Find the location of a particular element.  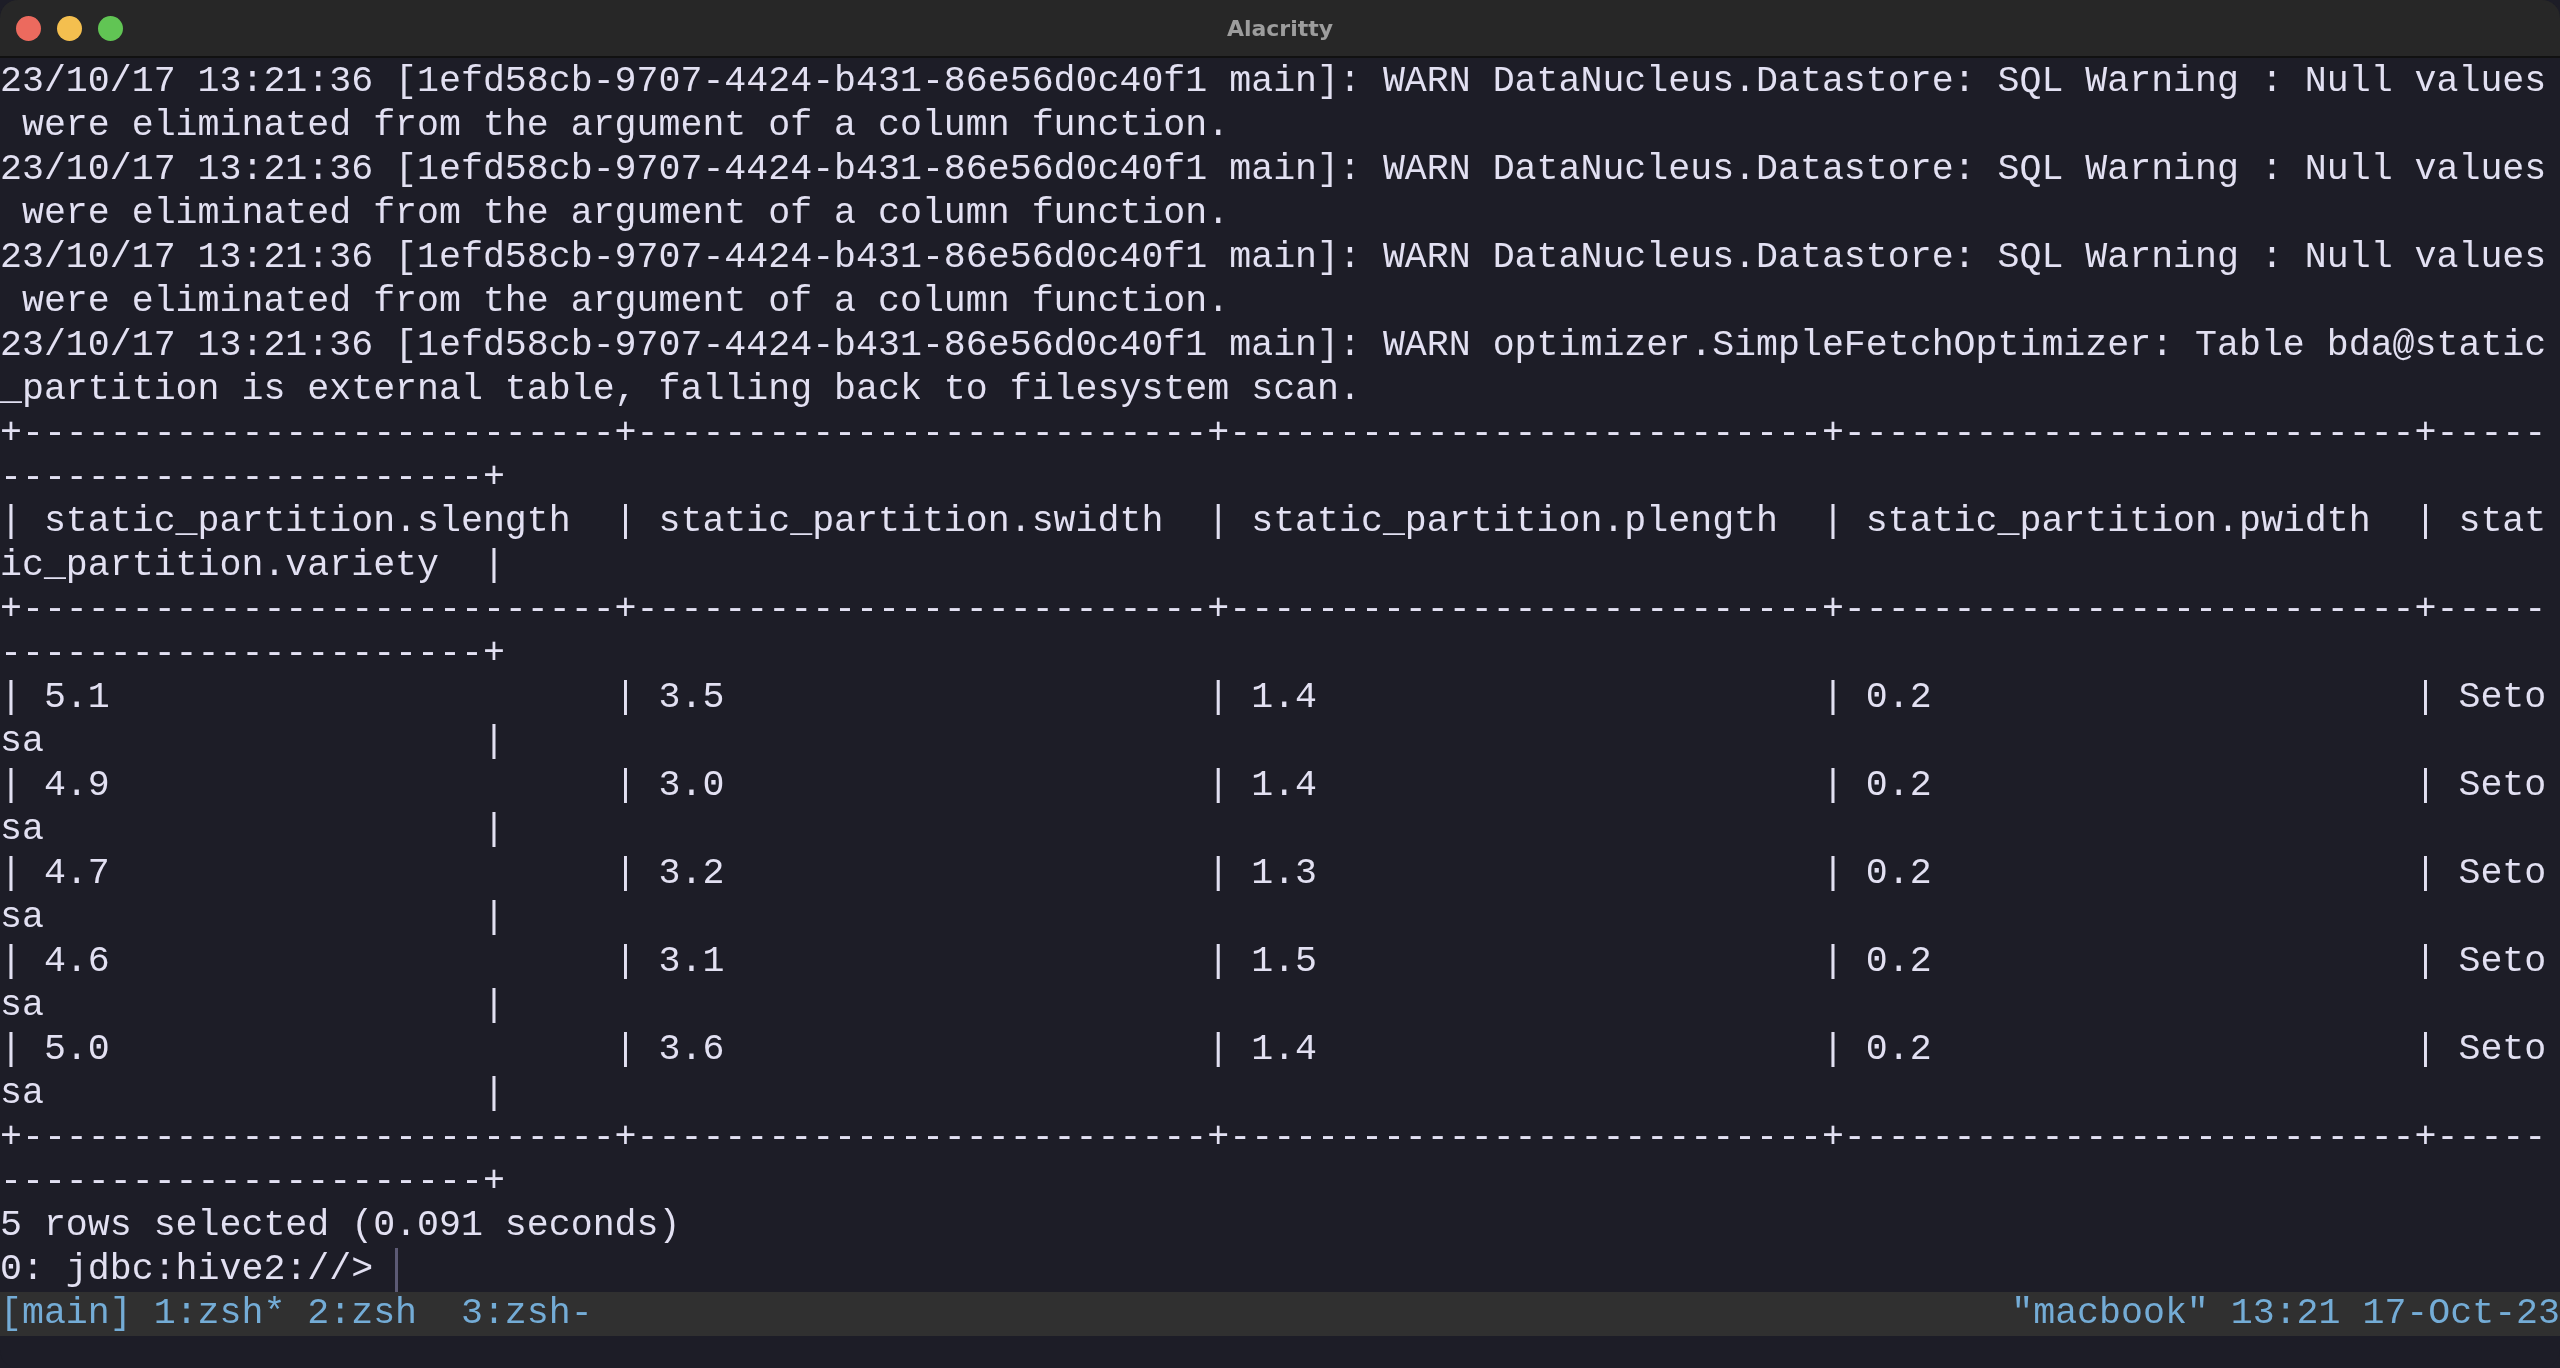

terminal-line: | 4.7 | 3.2 | 1.3 | 0.2 | Seto is located at coordinates (1273, 874).